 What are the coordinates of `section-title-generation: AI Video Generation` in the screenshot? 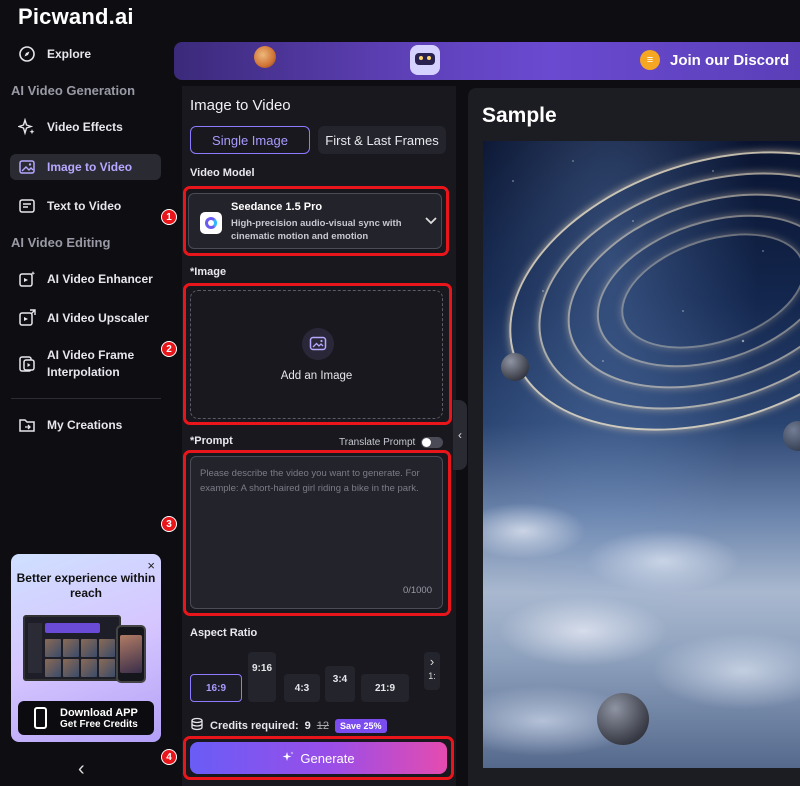 It's located at (73, 90).